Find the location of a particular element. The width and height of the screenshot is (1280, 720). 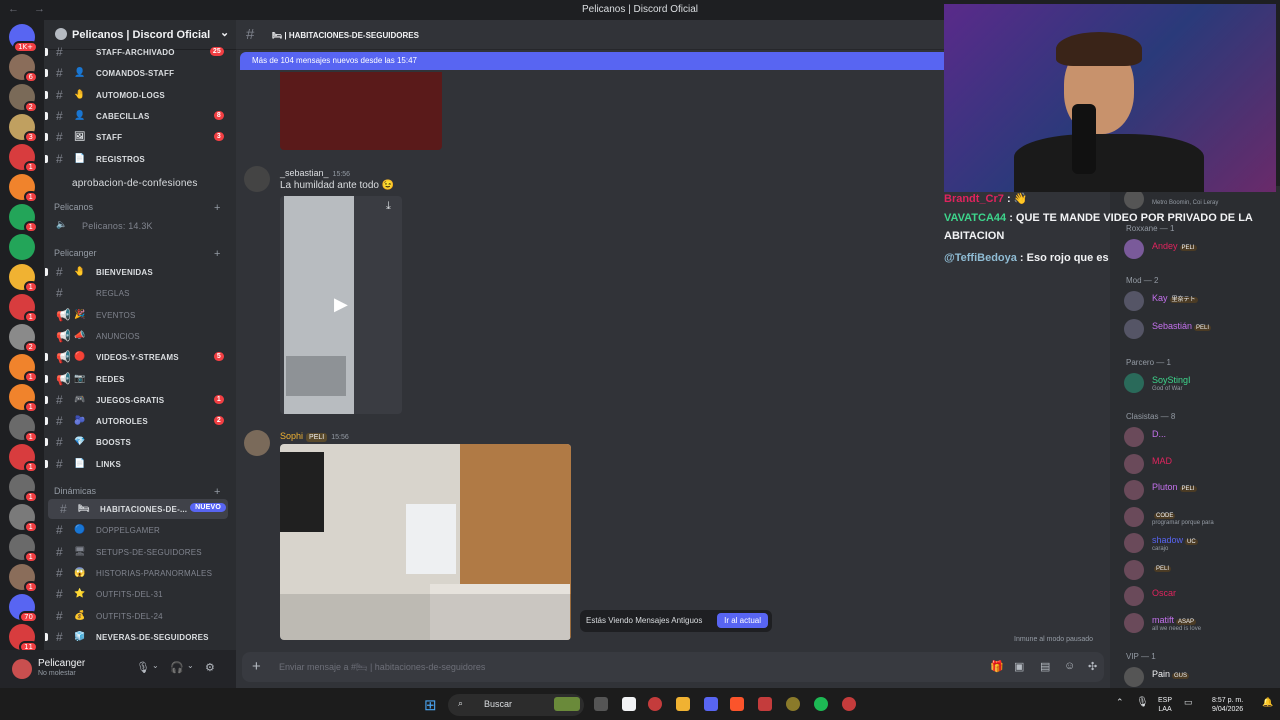

channel-category: Pelicanger + is located at coordinates (137, 254).